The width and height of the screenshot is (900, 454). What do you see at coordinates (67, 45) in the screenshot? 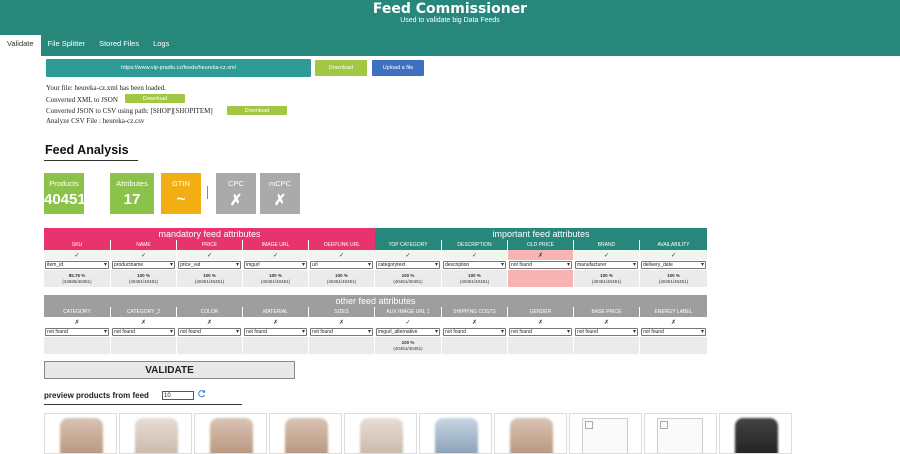
I see `tab-file-splitter: File Splitter` at bounding box center [67, 45].